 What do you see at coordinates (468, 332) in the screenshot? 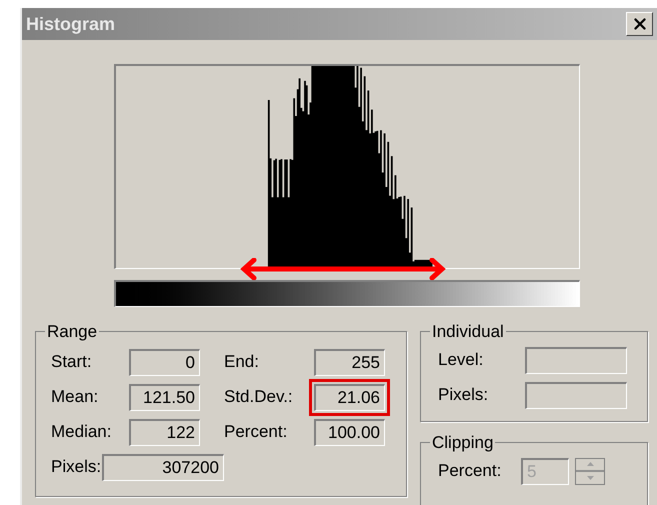
I see `group-title: Individual` at bounding box center [468, 332].